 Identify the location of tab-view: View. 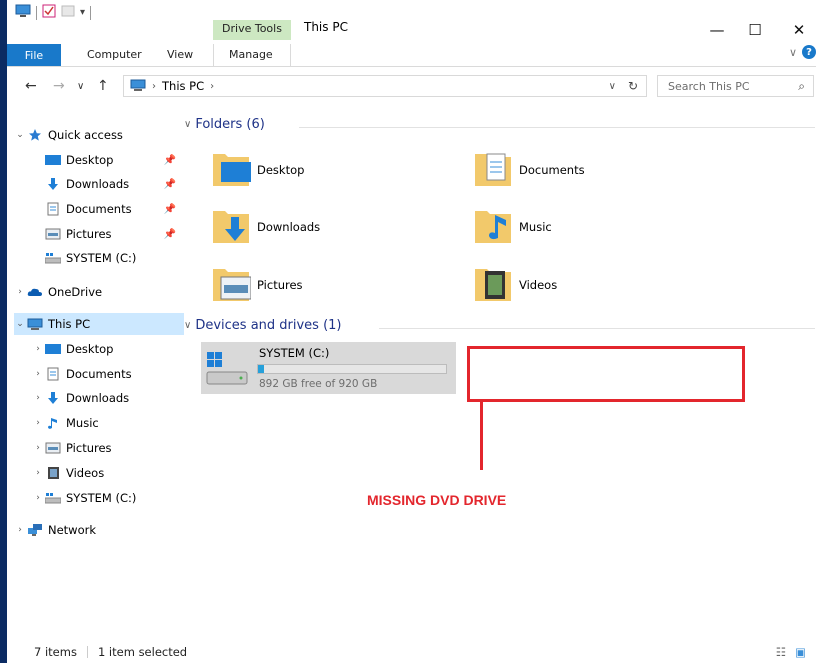
(180, 54).